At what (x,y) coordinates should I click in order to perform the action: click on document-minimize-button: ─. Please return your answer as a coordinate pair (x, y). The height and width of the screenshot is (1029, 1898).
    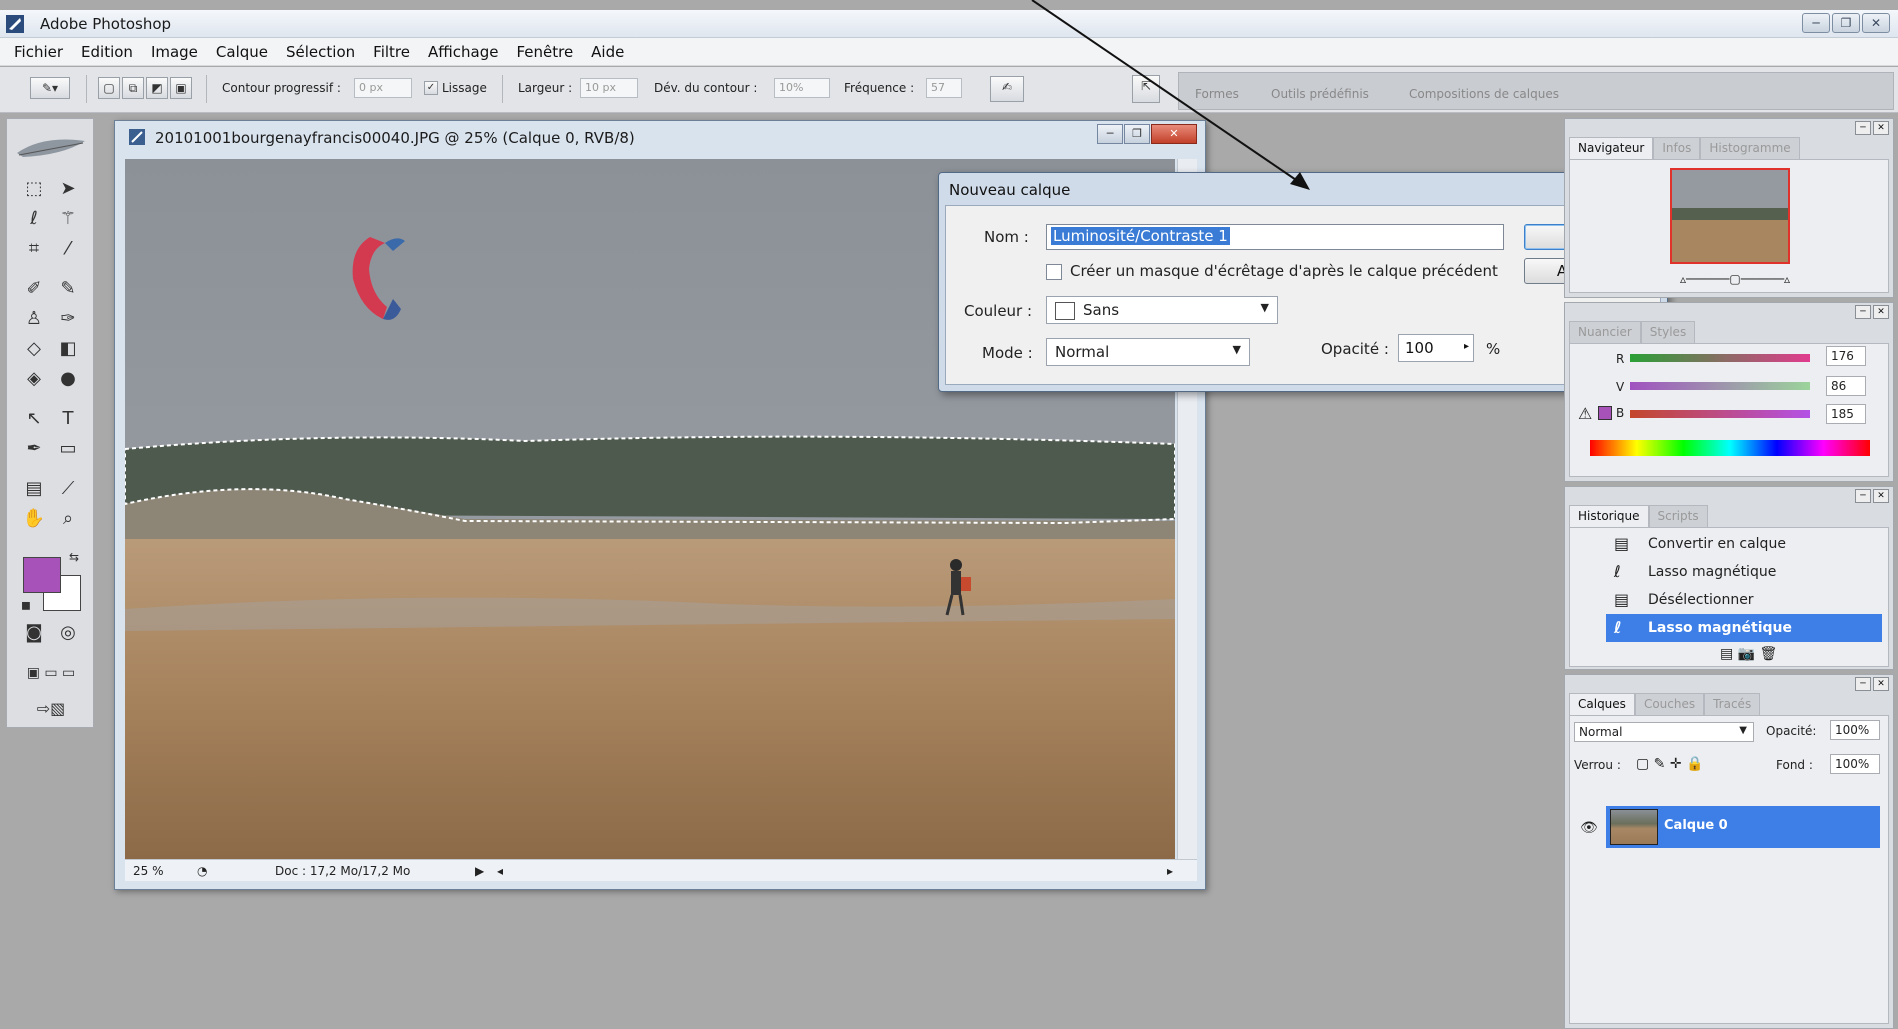
    Looking at the image, I should click on (1110, 134).